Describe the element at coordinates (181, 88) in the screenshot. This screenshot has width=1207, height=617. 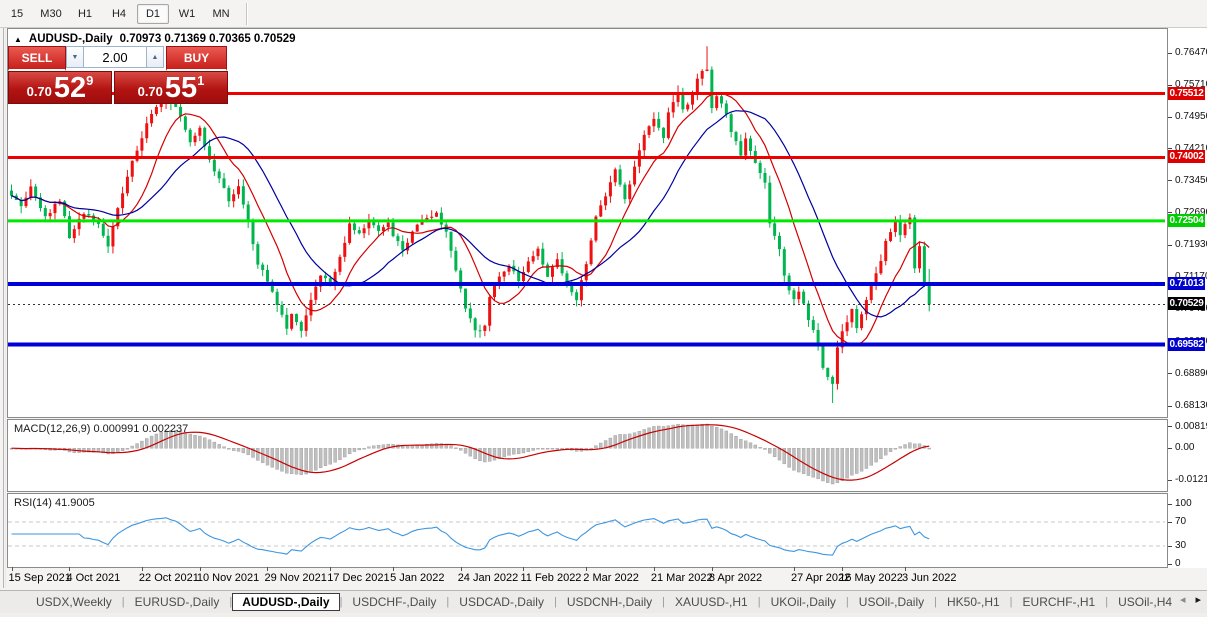
I see `buy-price-big: 55` at that location.